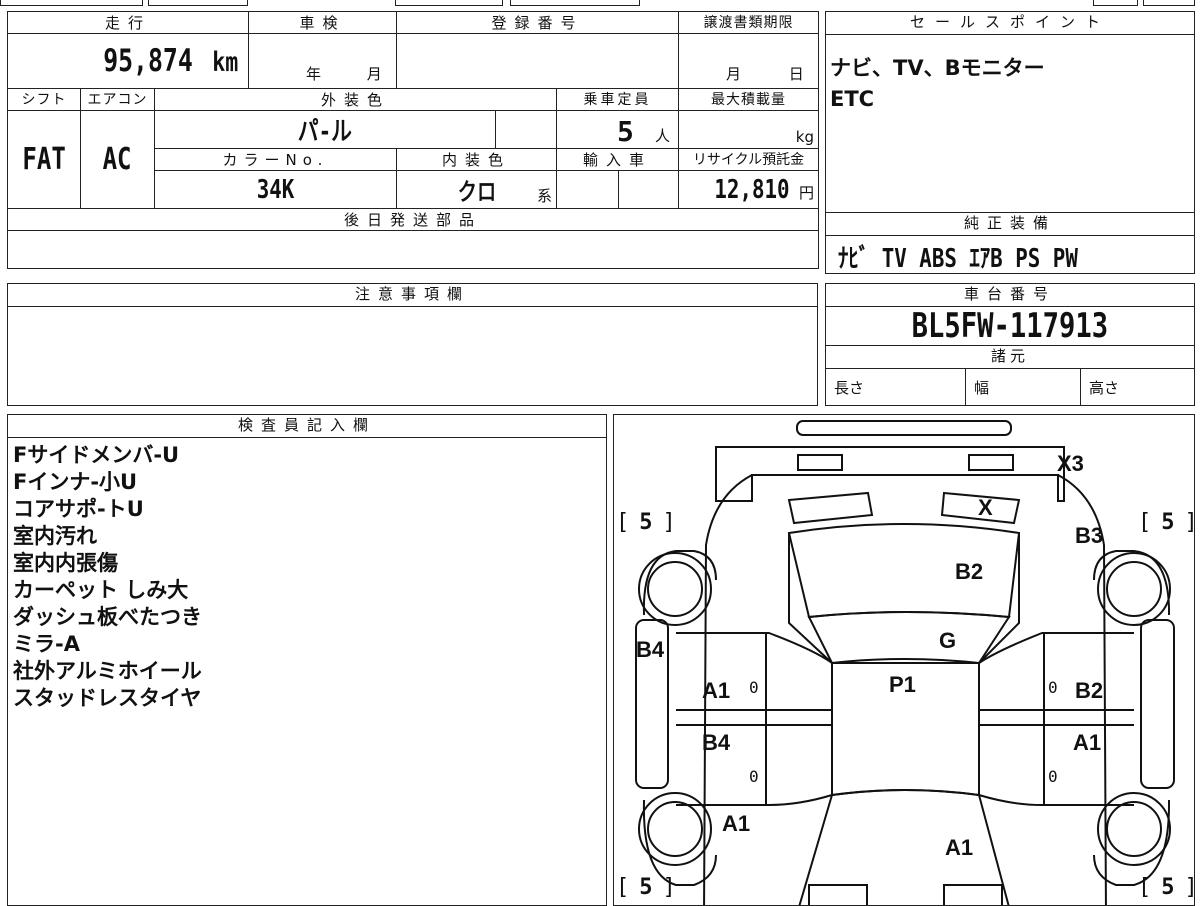  Describe the element at coordinates (749, 99) in the screenshot. I see `maxload-header: 最大積載量` at that location.